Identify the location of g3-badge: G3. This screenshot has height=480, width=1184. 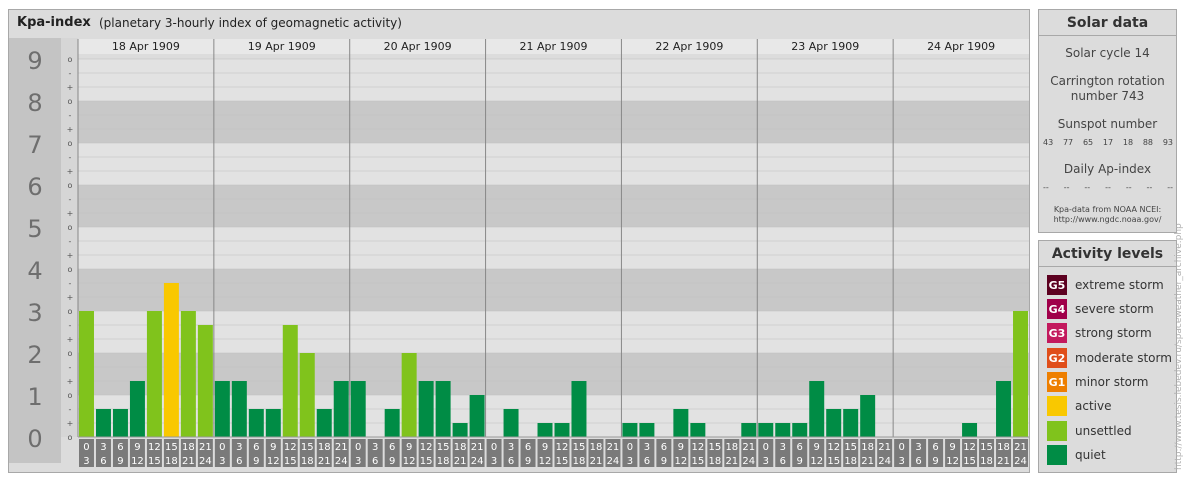
(1057, 333).